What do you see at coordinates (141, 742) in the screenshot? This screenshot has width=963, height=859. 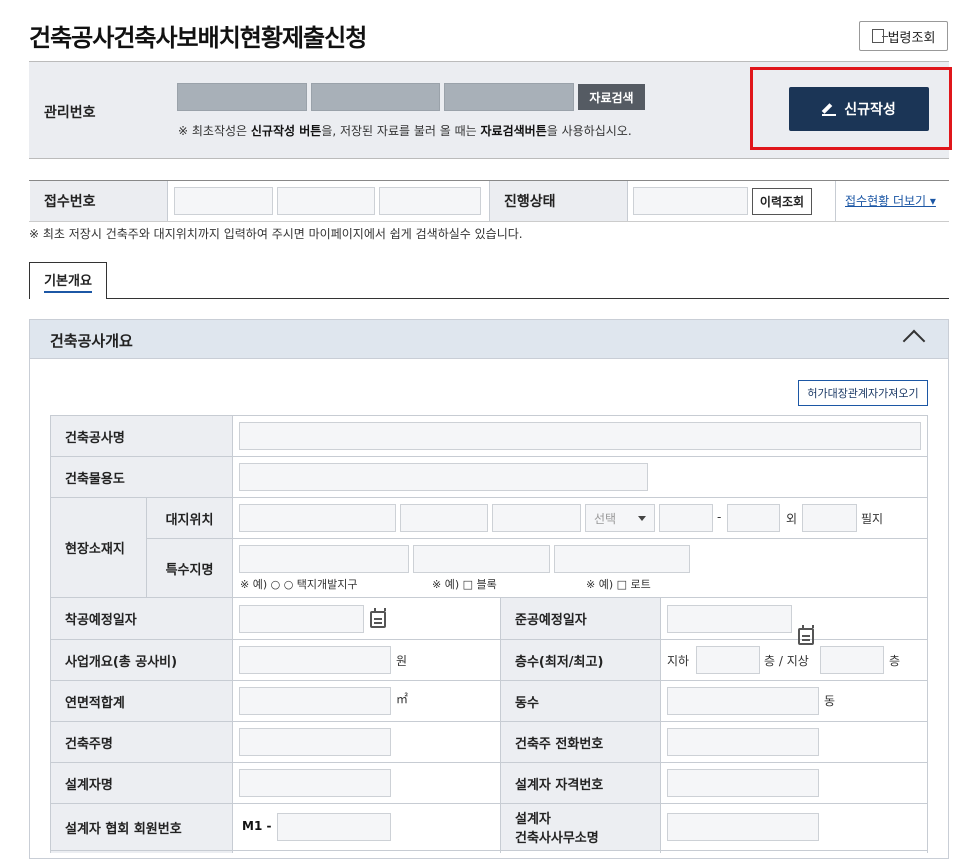 I see `owner-name-label: 건축주명` at bounding box center [141, 742].